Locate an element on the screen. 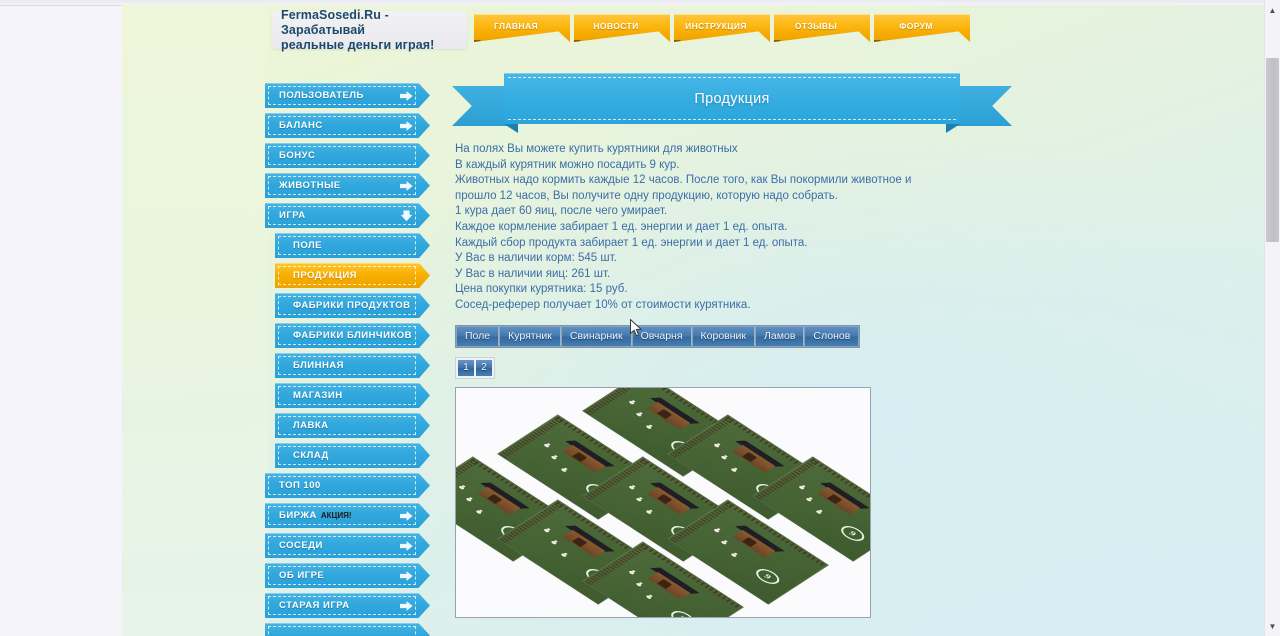  info-line: Цена покупки курятника: 15 руб. is located at coordinates (541, 289).